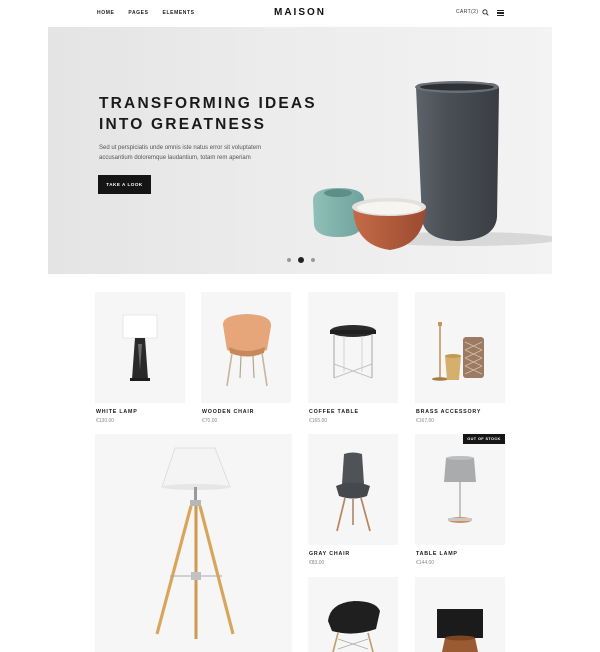 This screenshot has width=600, height=652. I want to click on out-of-stock-badge: OUT OF STOCK, so click(484, 439).